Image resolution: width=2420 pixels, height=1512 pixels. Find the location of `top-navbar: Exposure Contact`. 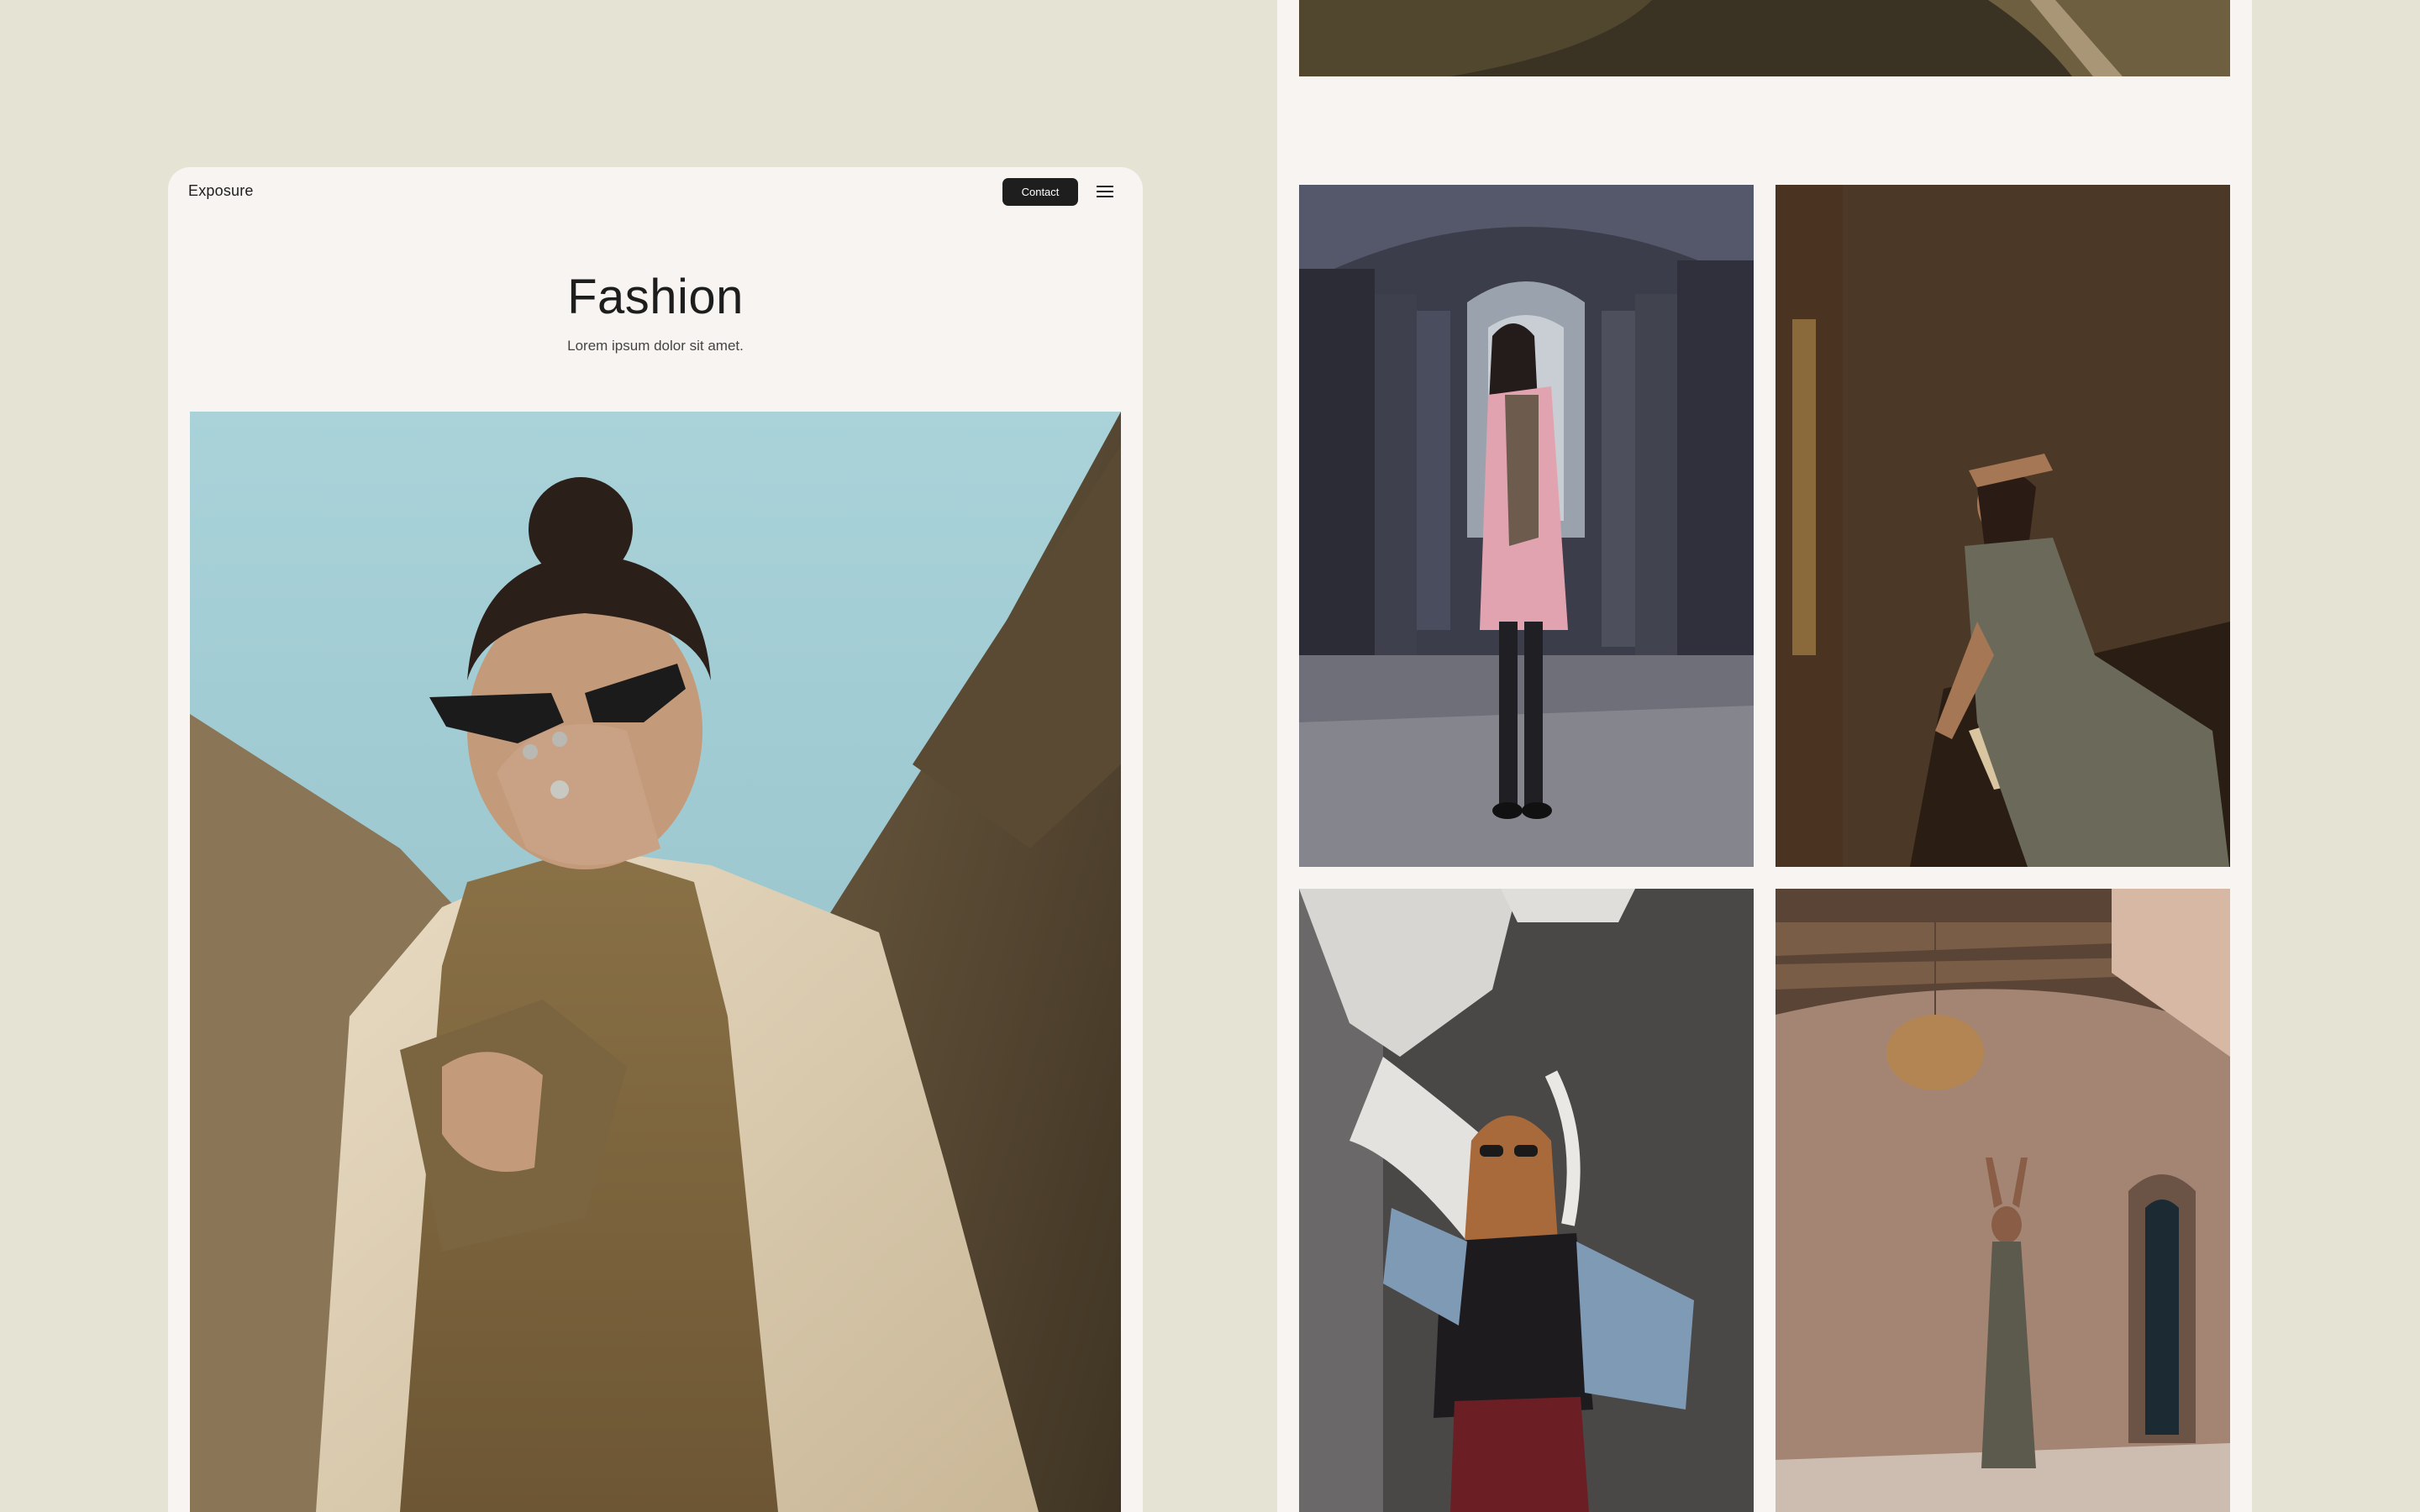

top-navbar: Exposure Contact is located at coordinates (656, 192).